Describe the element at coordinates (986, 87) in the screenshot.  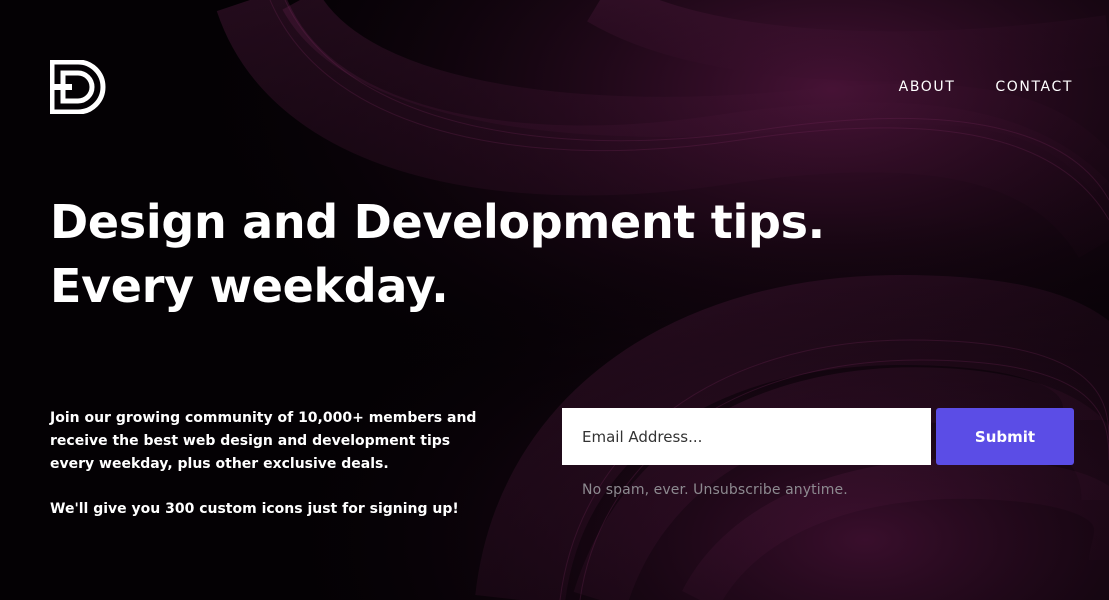
I see `main-nav: ABOUT CONTACT` at that location.